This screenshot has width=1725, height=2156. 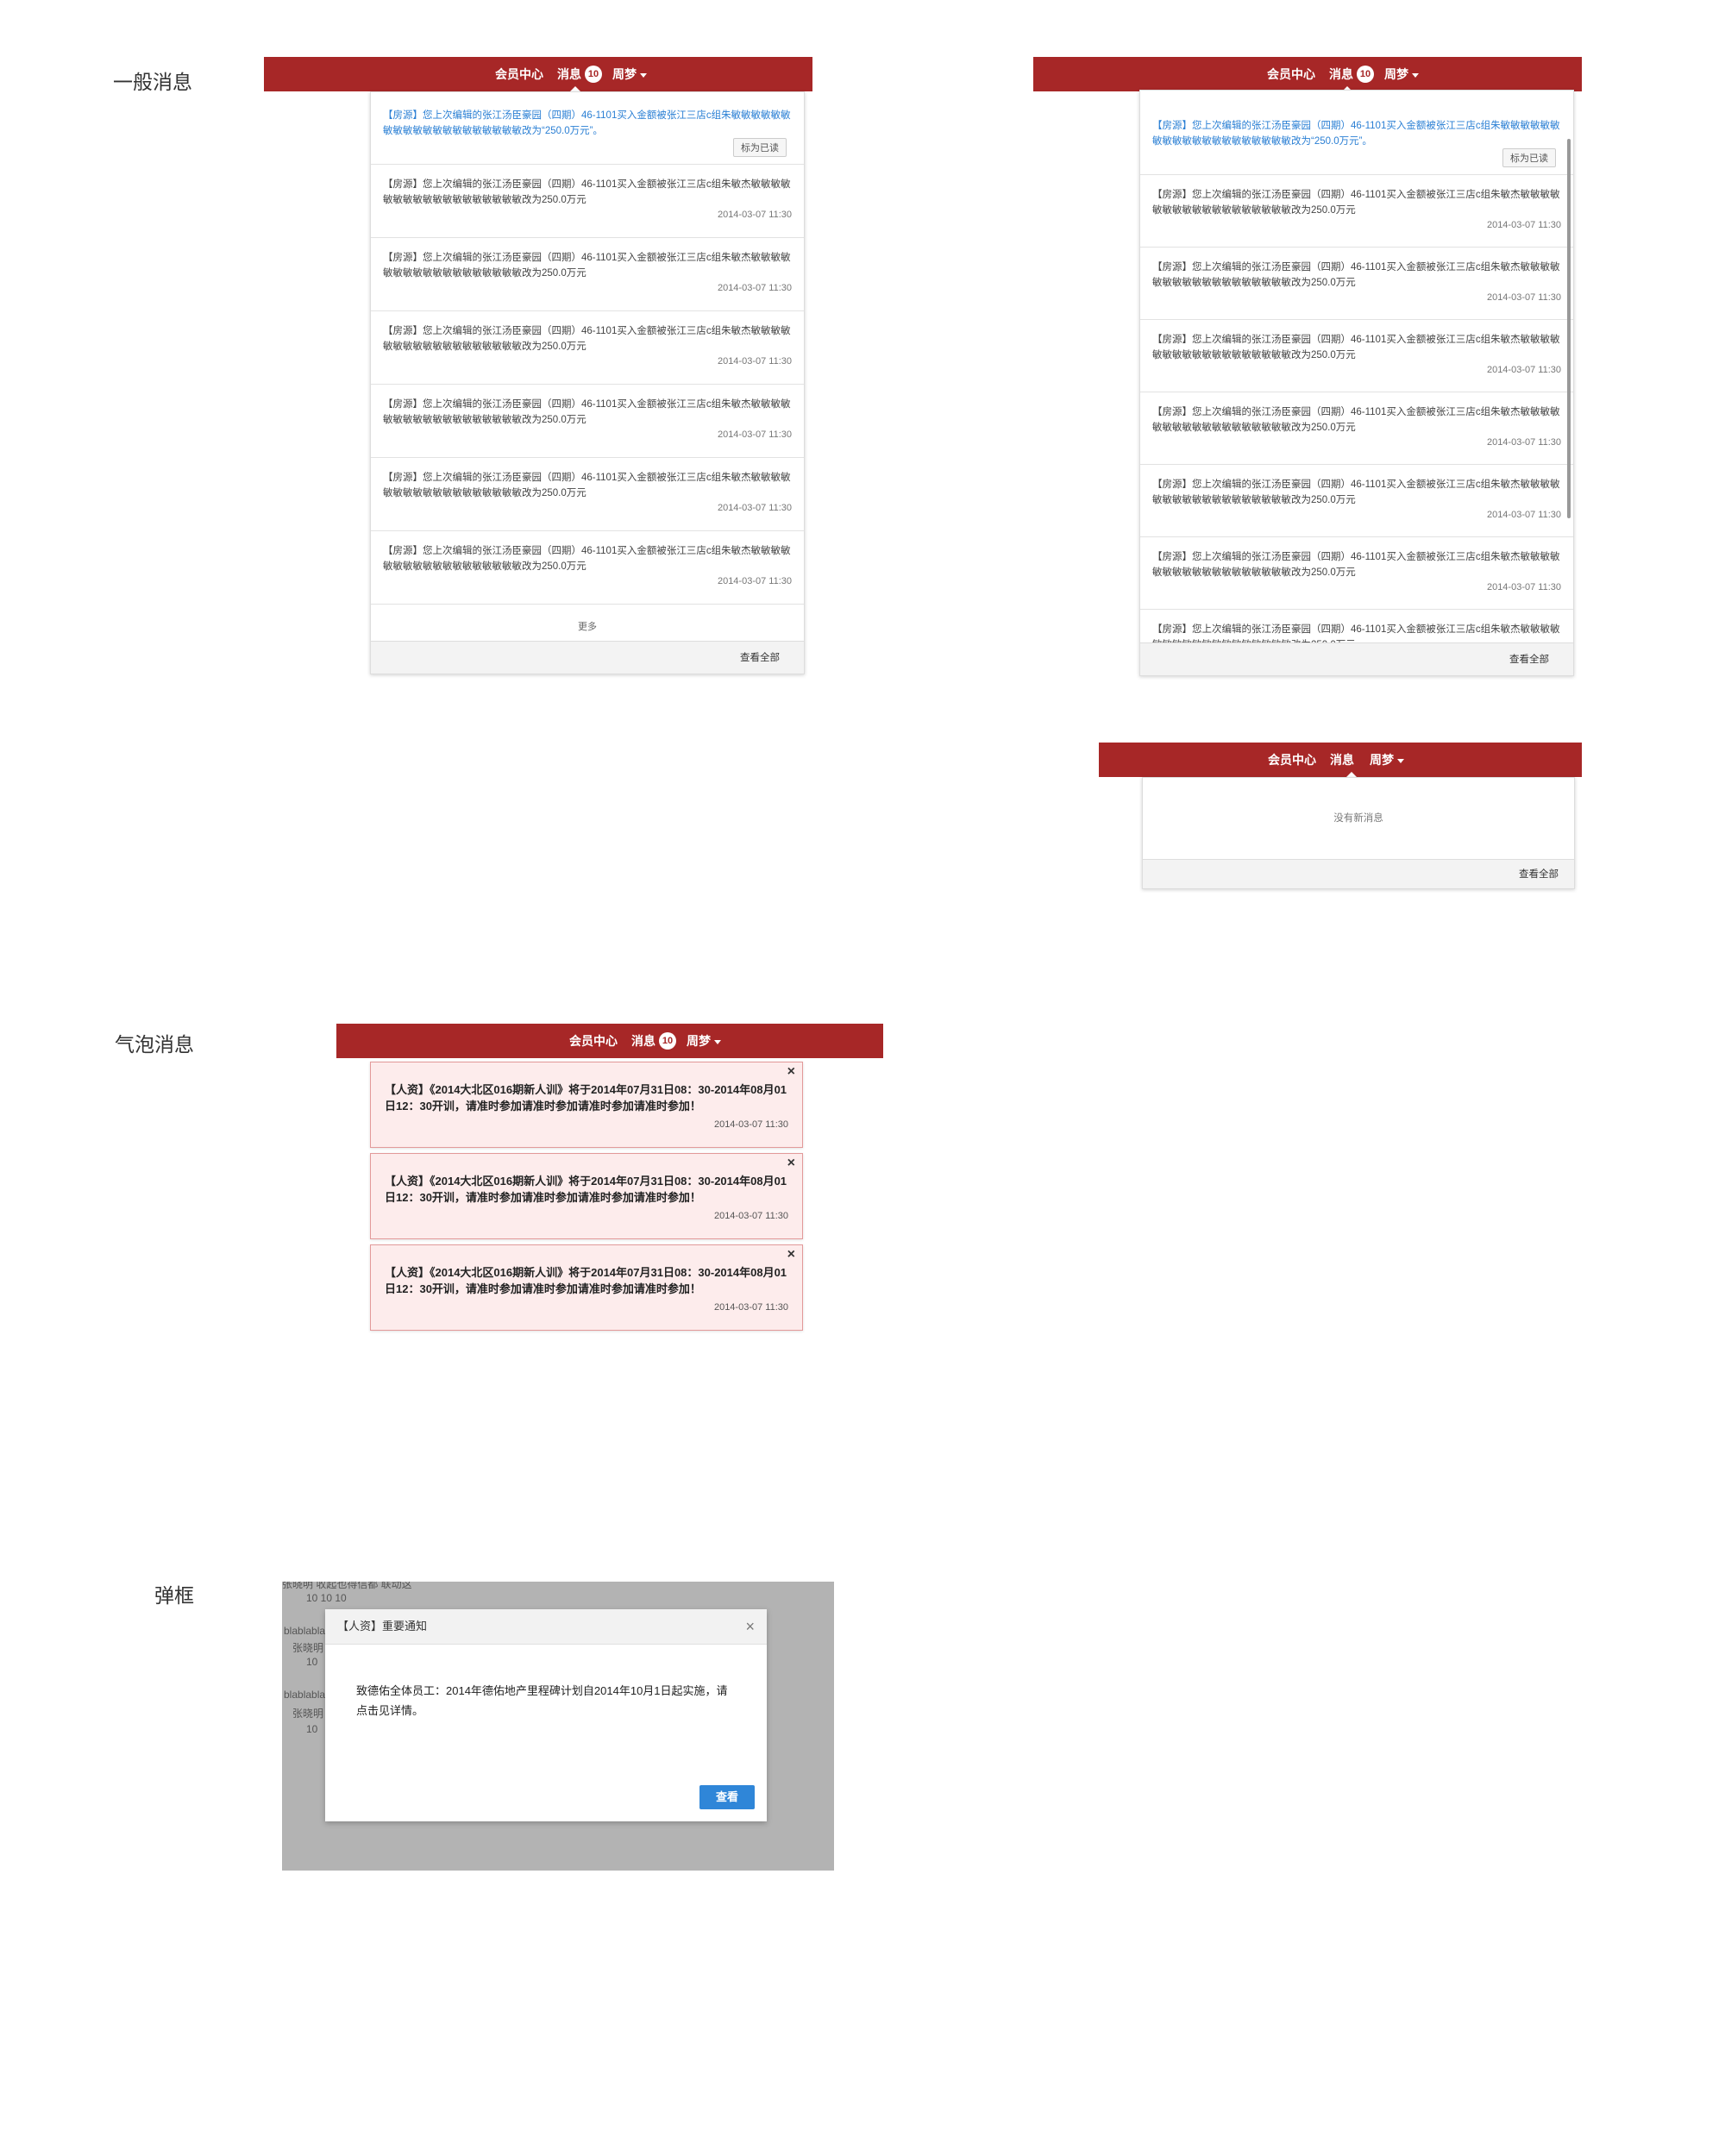 I want to click on background-text: 10 10 10, so click(x=327, y=1598).